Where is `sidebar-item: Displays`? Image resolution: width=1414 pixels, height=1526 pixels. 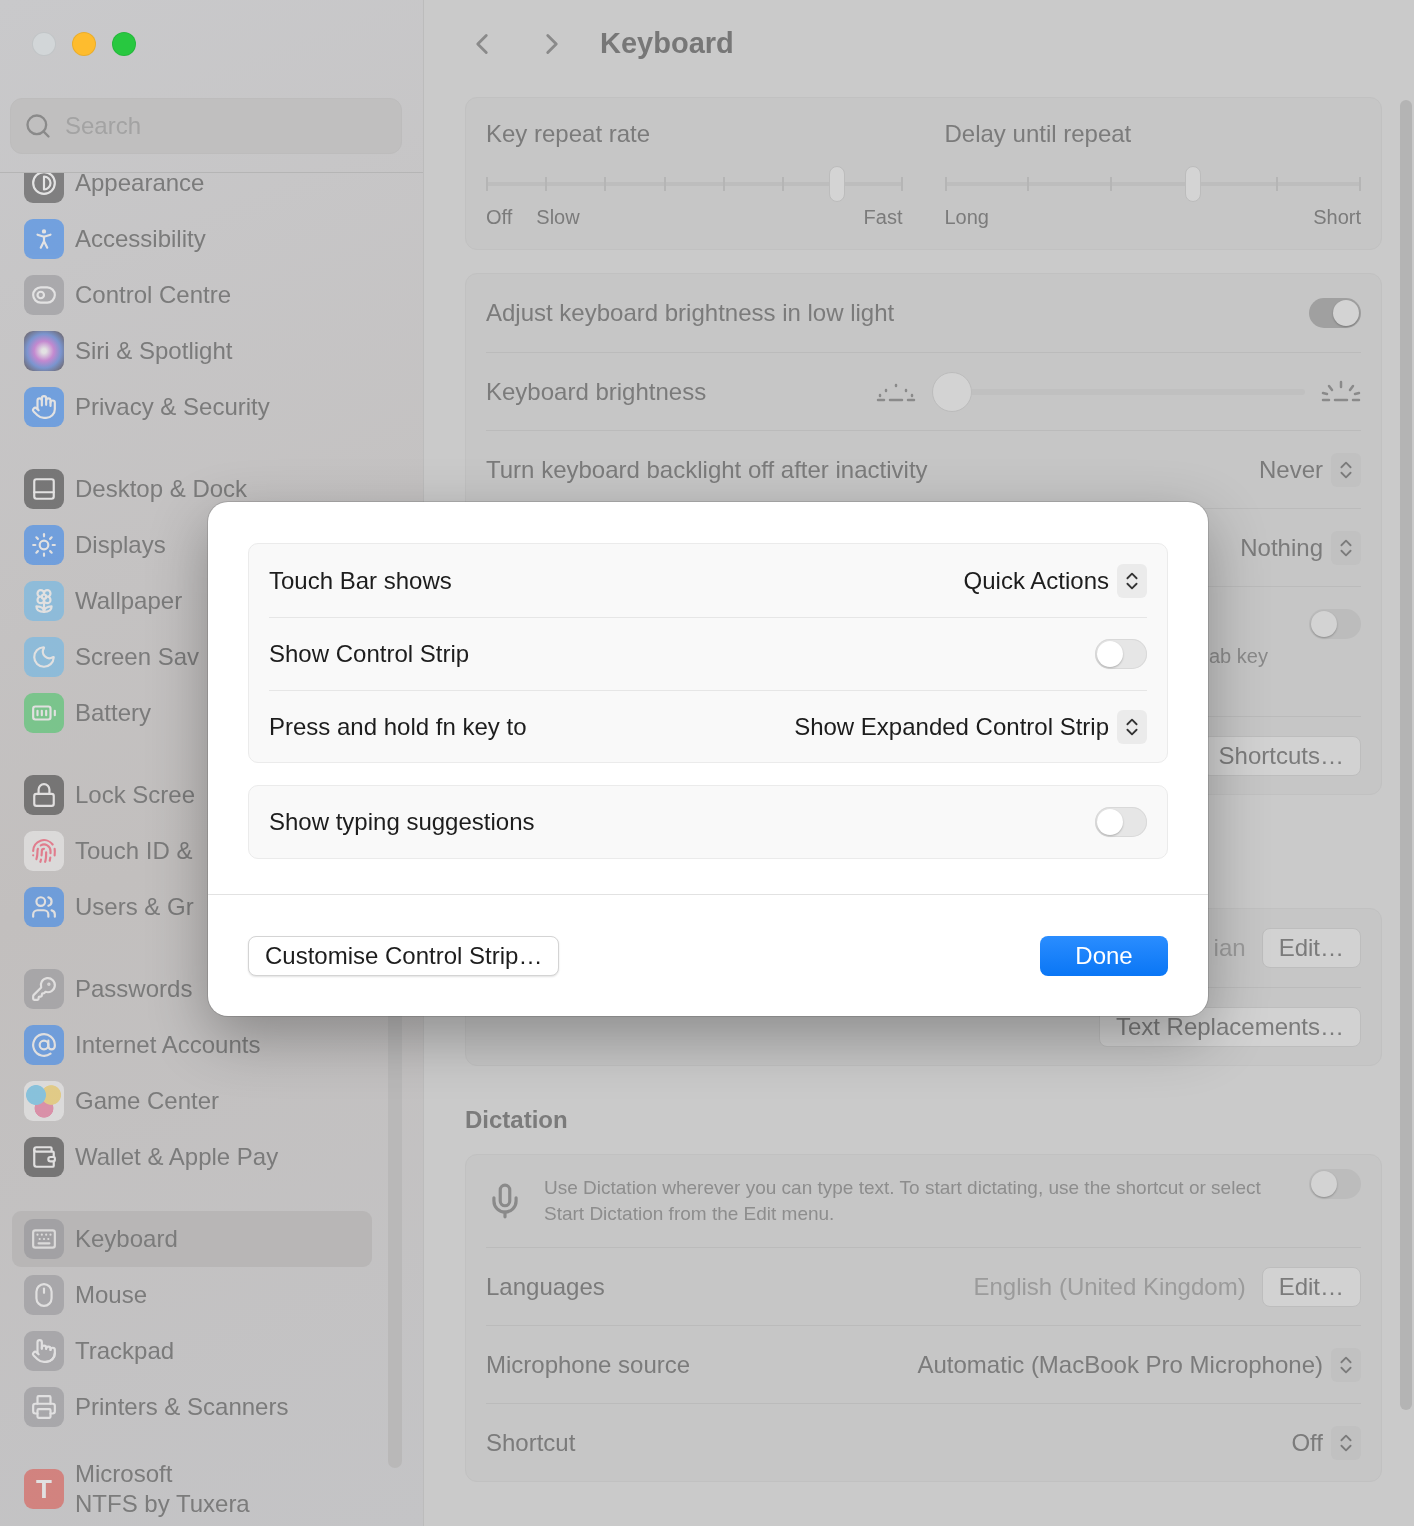
sidebar-item: Displays is located at coordinates (93, 545).